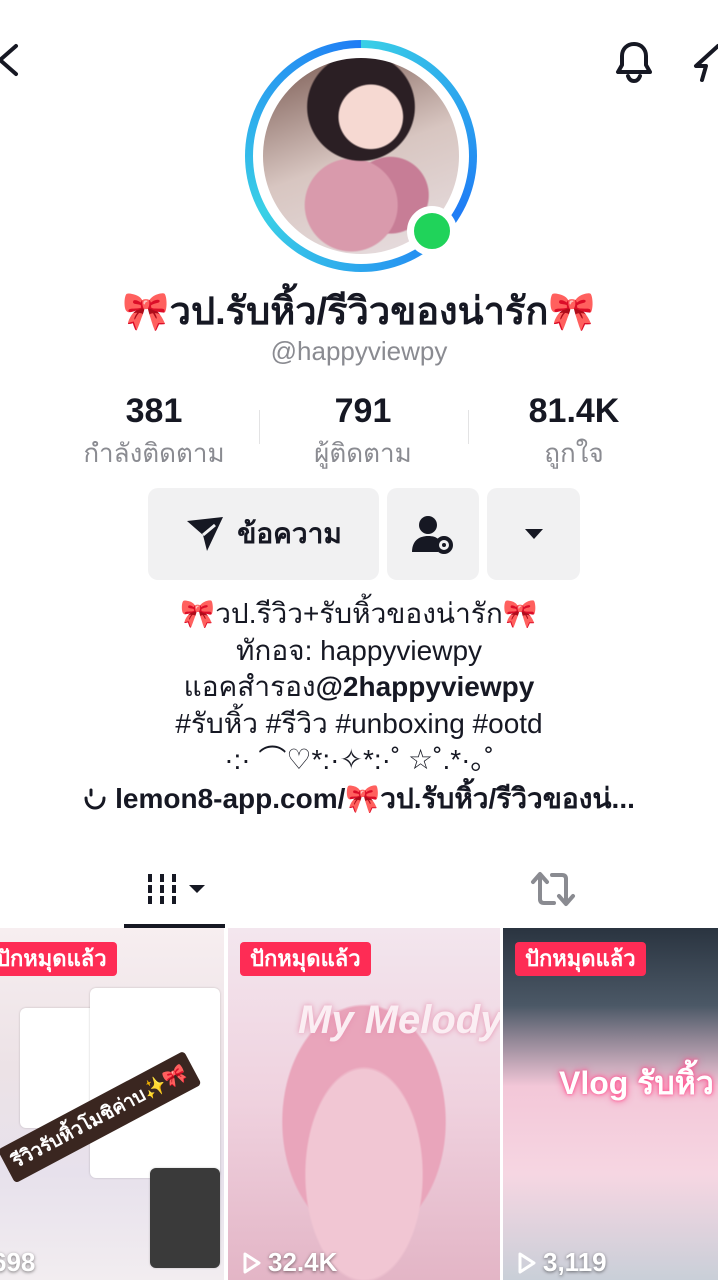 Image resolution: width=718 pixels, height=1280 pixels. Describe the element at coordinates (364, 1104) in the screenshot. I see `video-tile: My Melody ปักหมุดแล้ว 32.4K` at that location.